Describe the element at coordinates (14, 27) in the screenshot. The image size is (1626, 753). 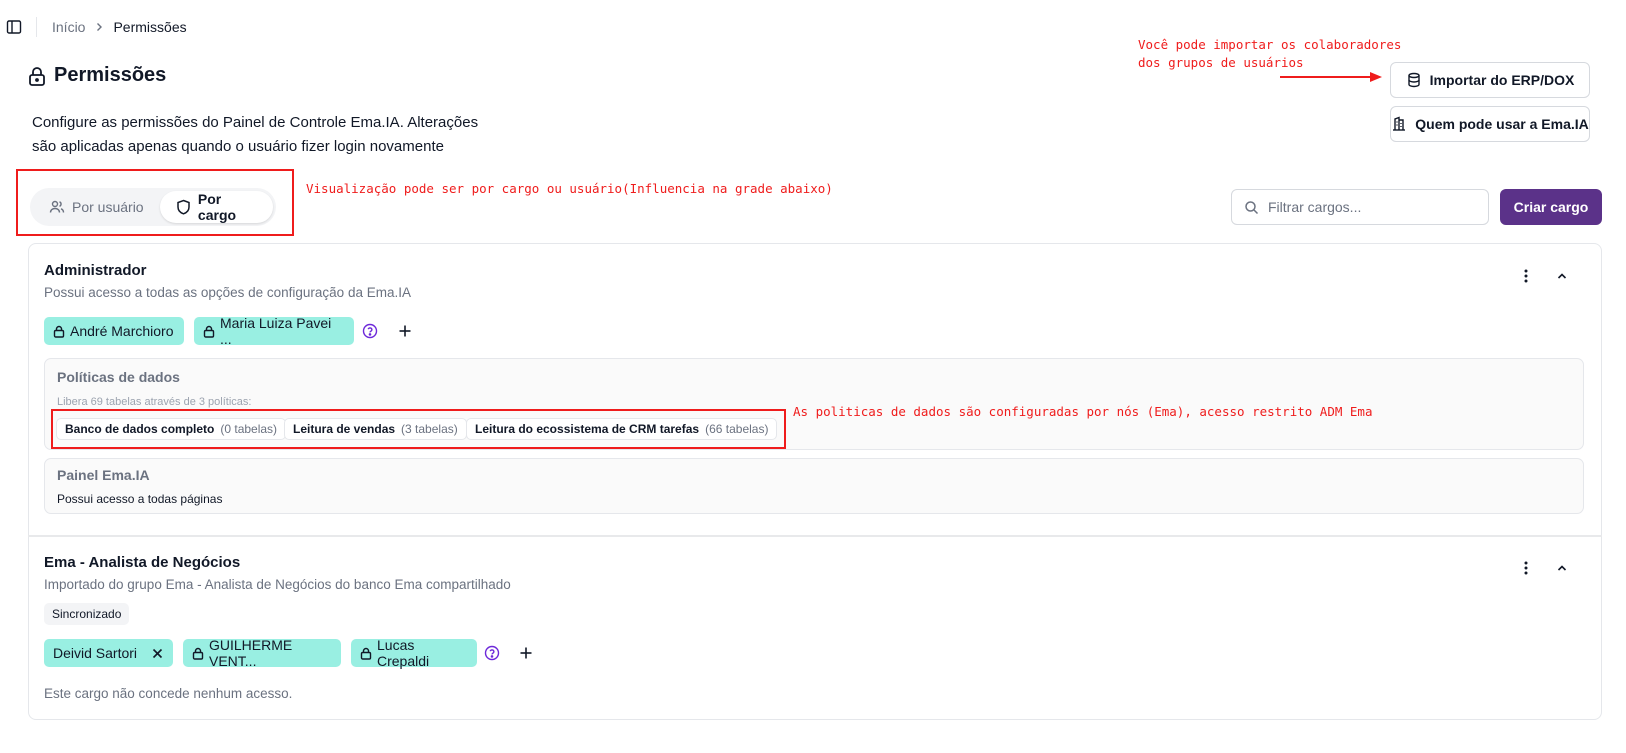
I see `sidebar-toggle-icon` at that location.